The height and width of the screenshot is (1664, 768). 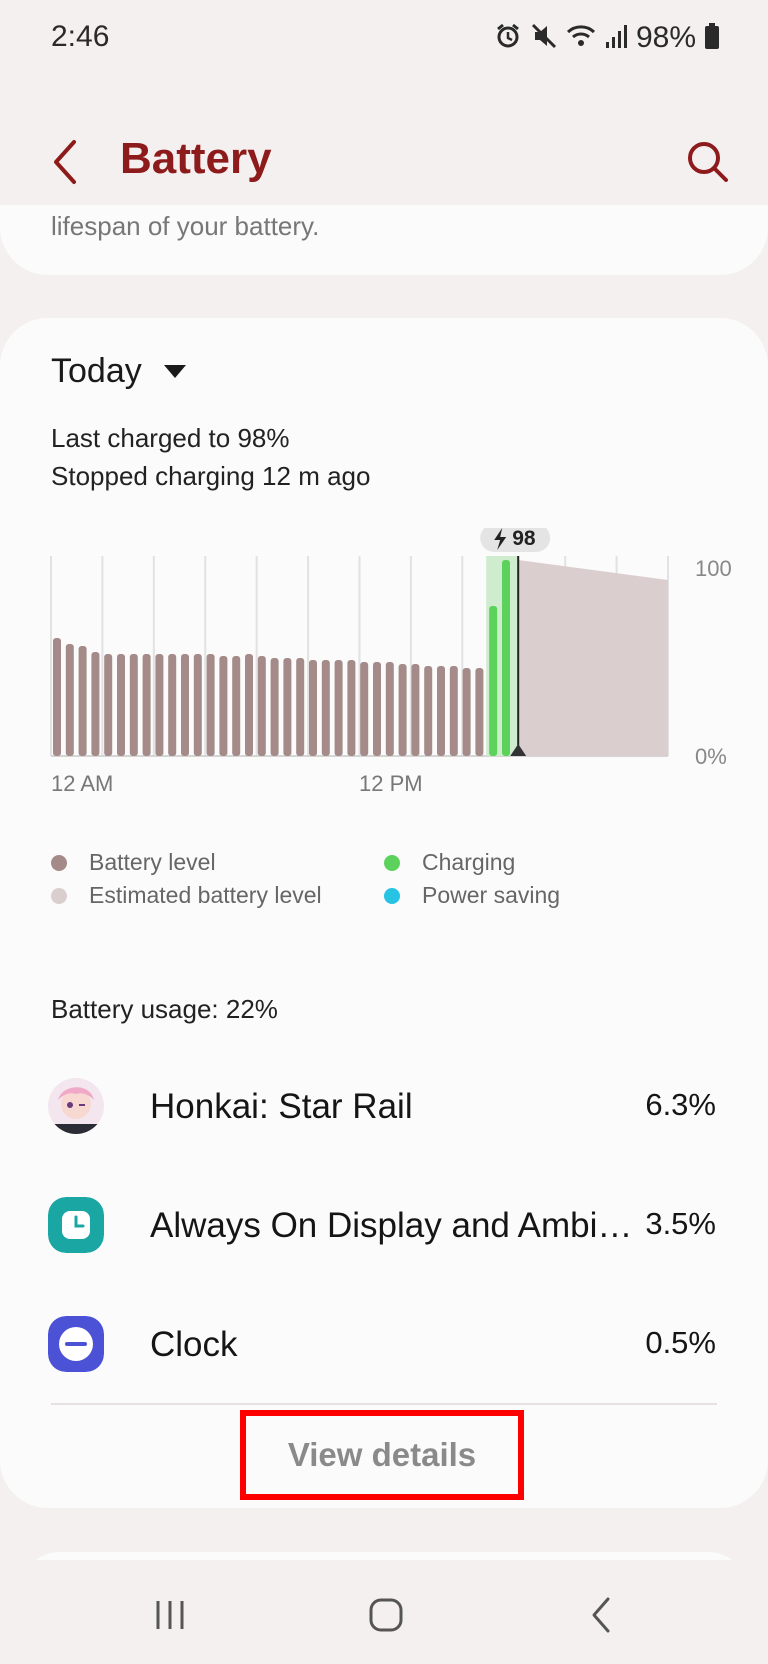 I want to click on app-name: Clock, so click(x=194, y=1344).